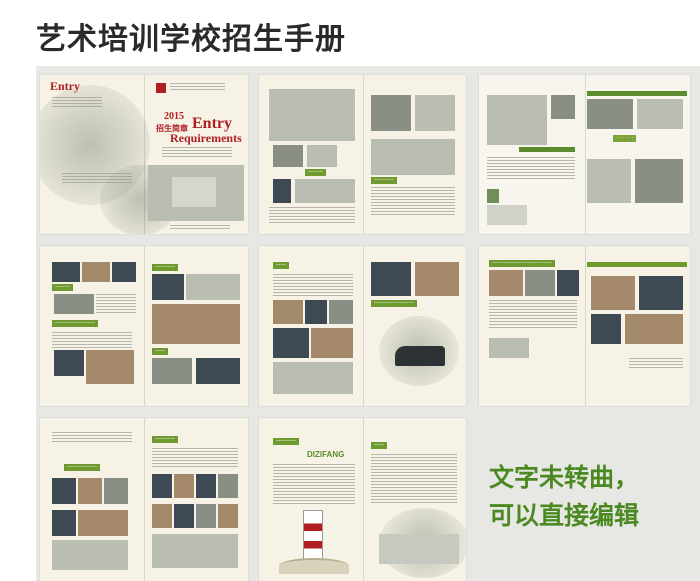  What do you see at coordinates (144, 154) in the screenshot?
I see `brochure-page-cover: Entry 2015 招生简章 Entry Requirements` at bounding box center [144, 154].